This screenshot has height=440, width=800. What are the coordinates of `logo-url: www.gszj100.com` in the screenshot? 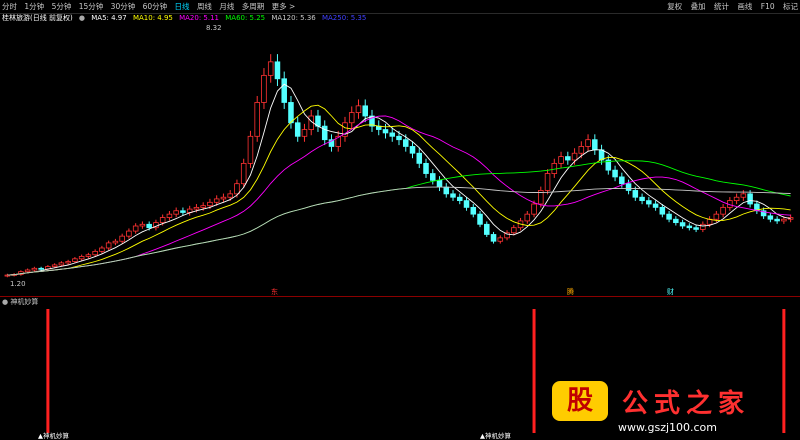 It's located at (668, 427).